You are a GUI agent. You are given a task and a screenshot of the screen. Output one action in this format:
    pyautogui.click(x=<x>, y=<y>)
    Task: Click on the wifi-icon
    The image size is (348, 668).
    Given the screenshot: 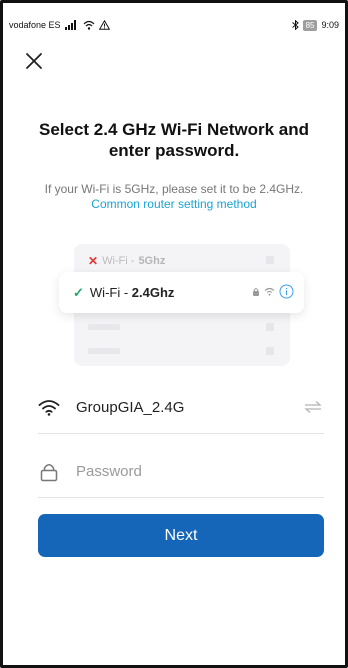 What is the action you would take?
    pyautogui.click(x=49, y=408)
    